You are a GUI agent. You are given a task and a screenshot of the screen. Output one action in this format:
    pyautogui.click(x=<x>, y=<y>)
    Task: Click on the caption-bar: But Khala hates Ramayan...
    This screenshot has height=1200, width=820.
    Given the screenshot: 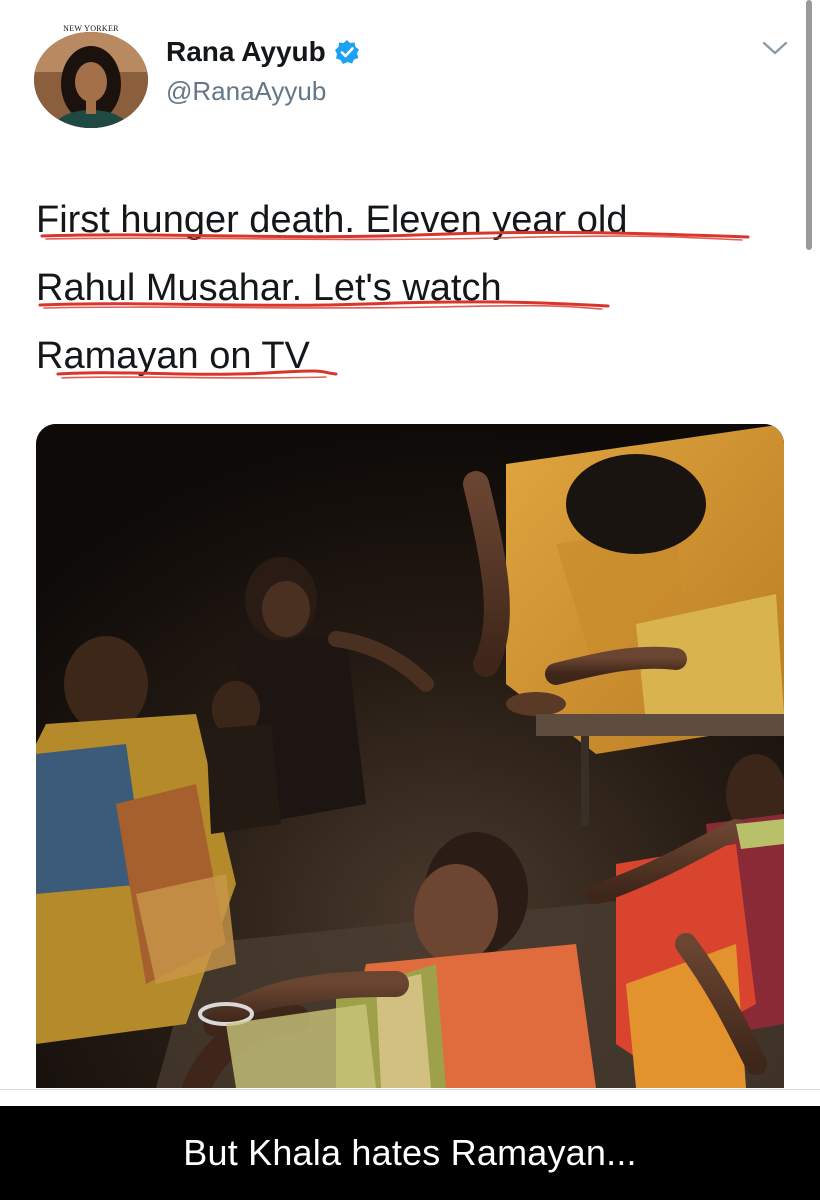 What is the action you would take?
    pyautogui.click(x=410, y=1153)
    